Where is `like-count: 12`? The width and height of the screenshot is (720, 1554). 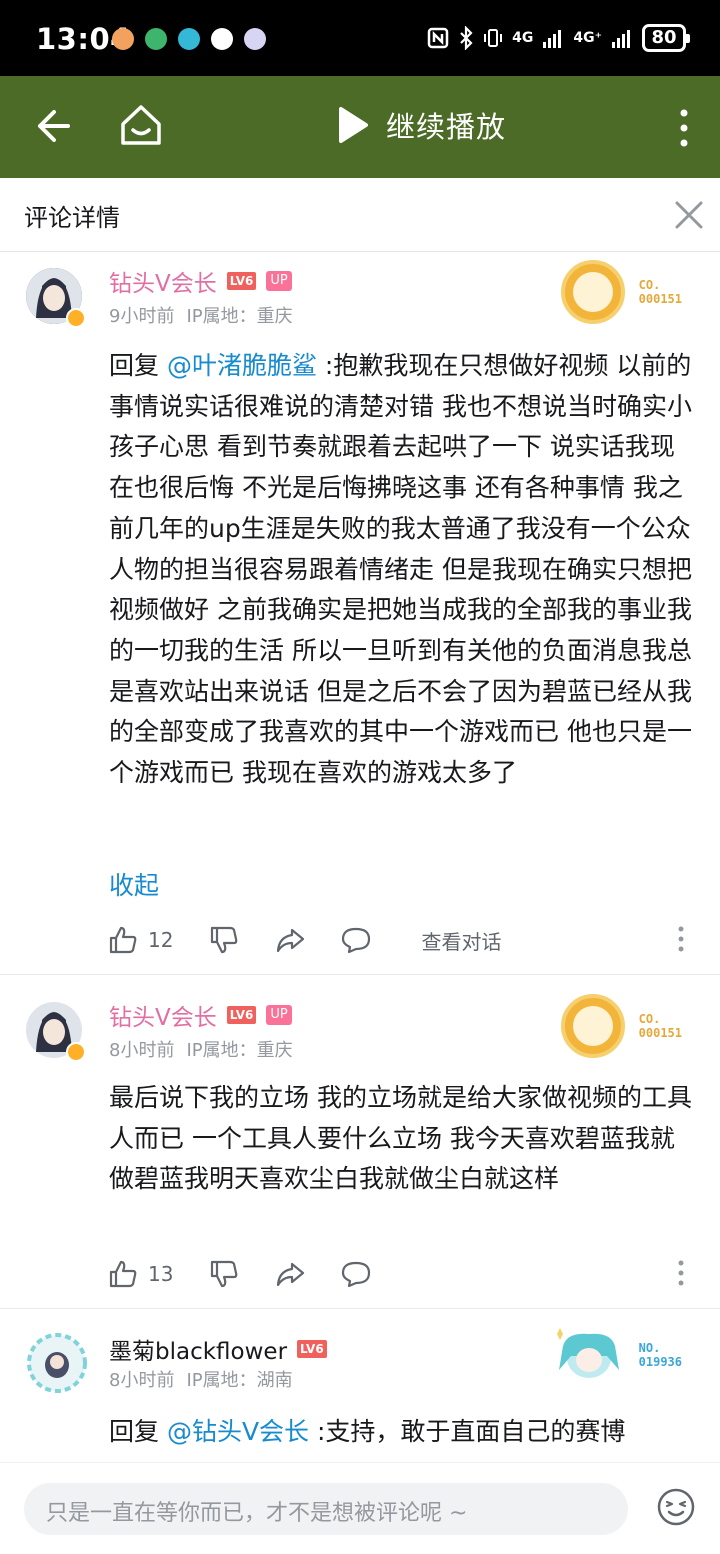
like-count: 12 is located at coordinates (161, 940).